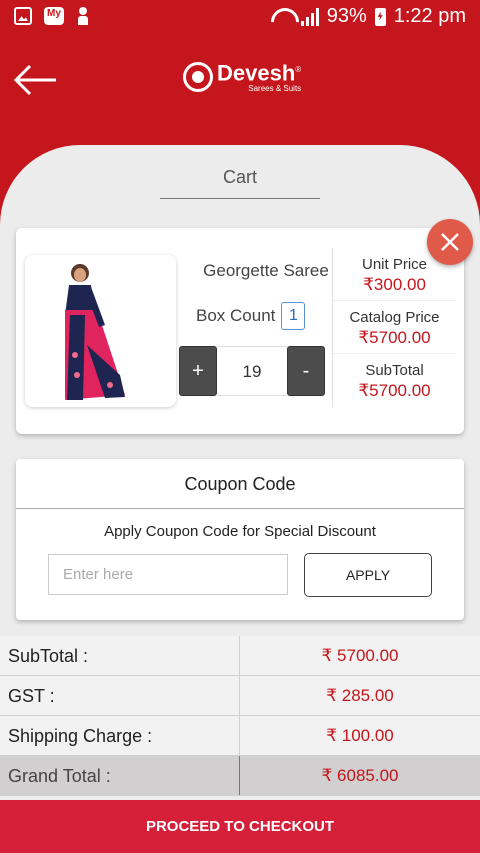  What do you see at coordinates (240, 17) in the screenshot?
I see `status-bar: My 93% 1:22 pm` at bounding box center [240, 17].